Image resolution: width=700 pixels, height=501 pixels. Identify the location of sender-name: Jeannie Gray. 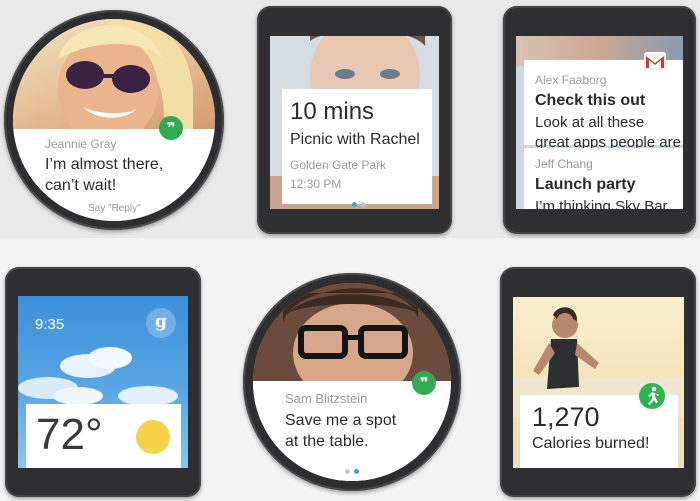
(81, 144).